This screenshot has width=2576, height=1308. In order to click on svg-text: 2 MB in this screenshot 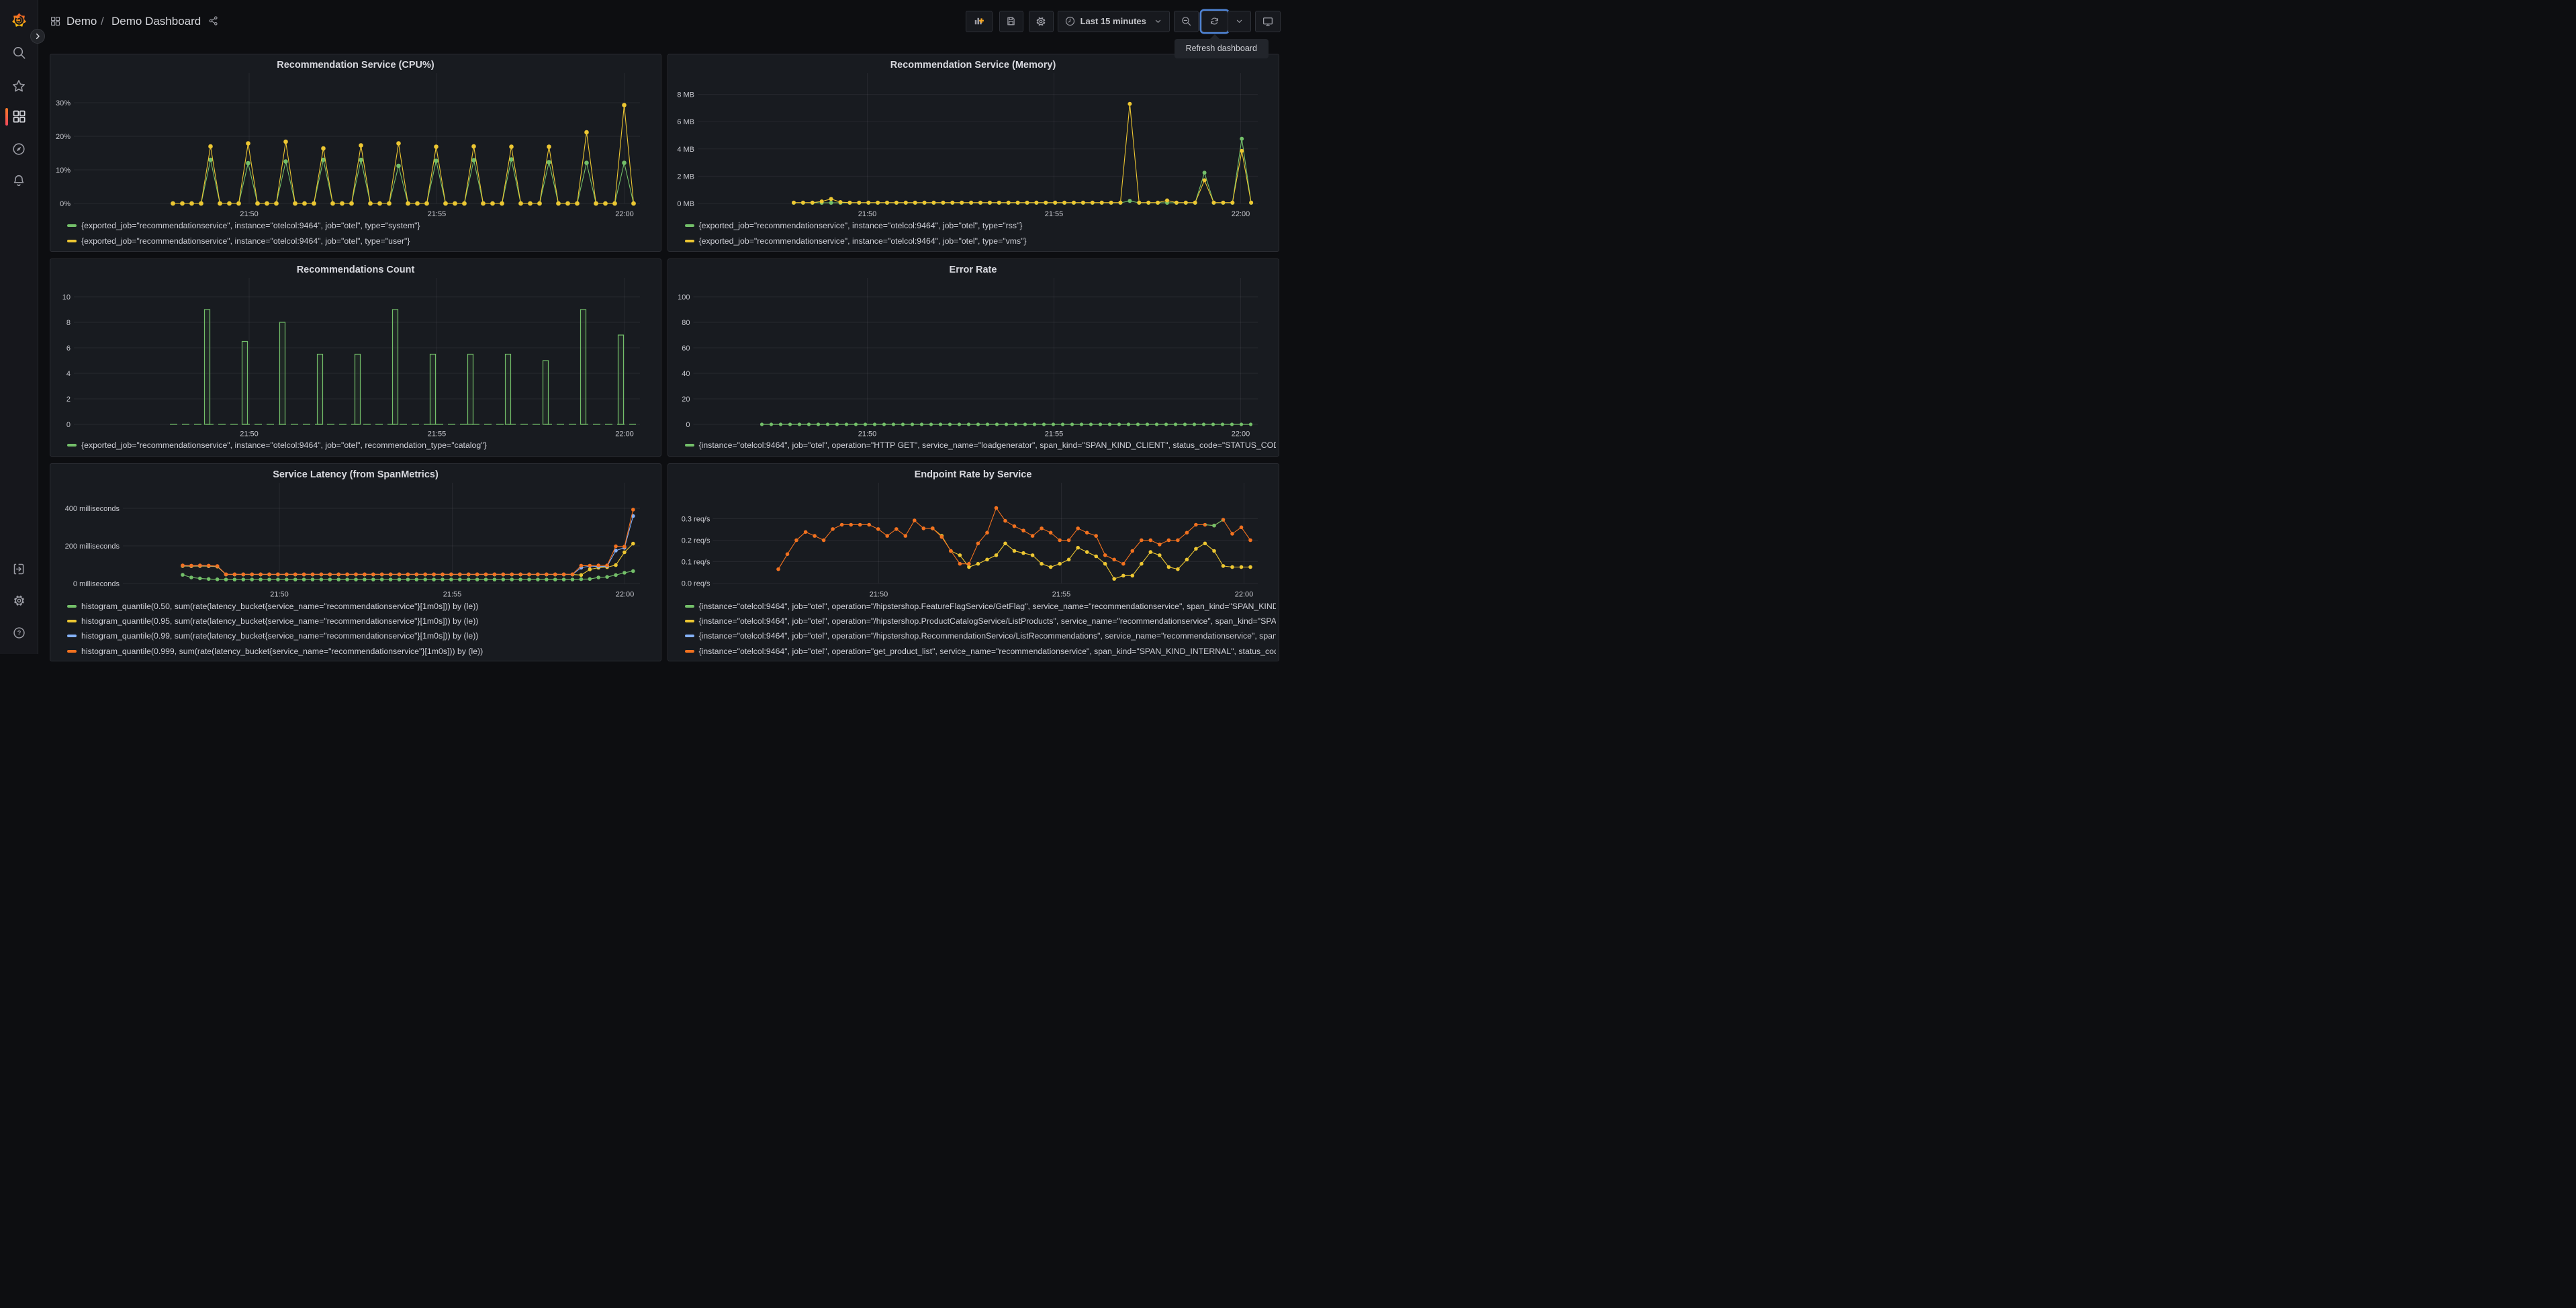, I will do `click(685, 177)`.